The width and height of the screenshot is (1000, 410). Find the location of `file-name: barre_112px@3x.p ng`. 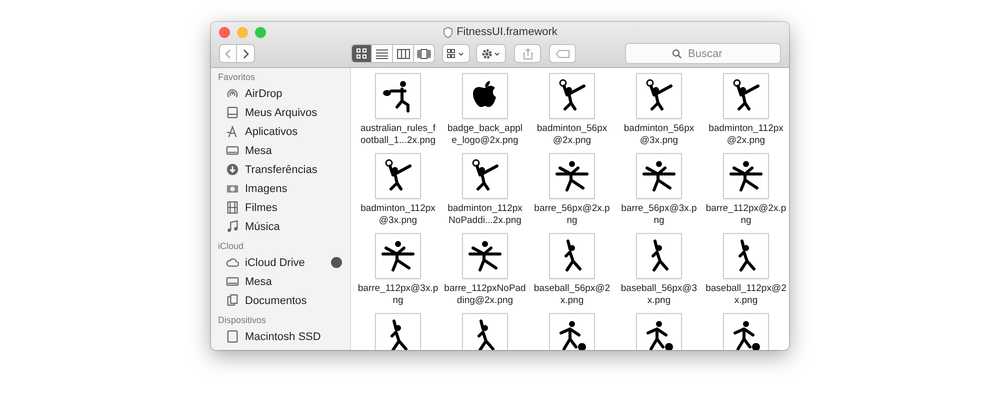

file-name: barre_112px@3x.p ng is located at coordinates (398, 295).